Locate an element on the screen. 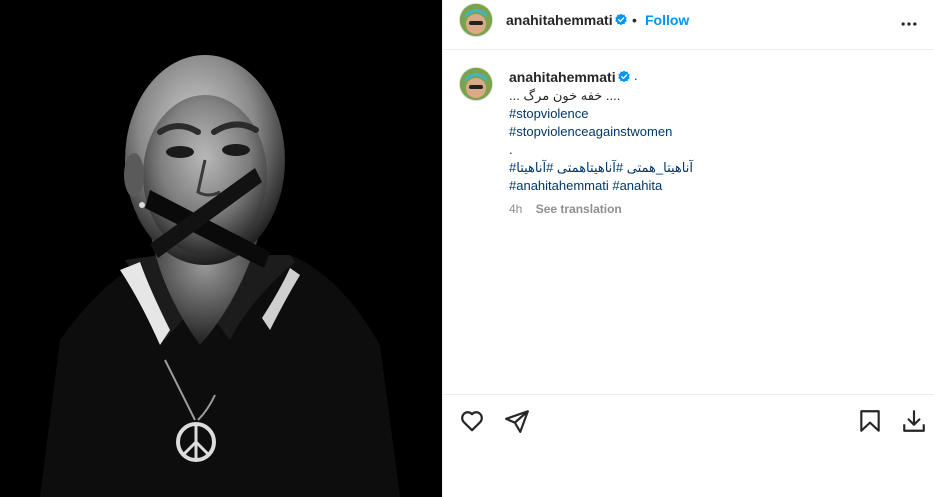 This screenshot has height=497, width=934. post-header: anahitahemmati • Follow is located at coordinates (688, 25).